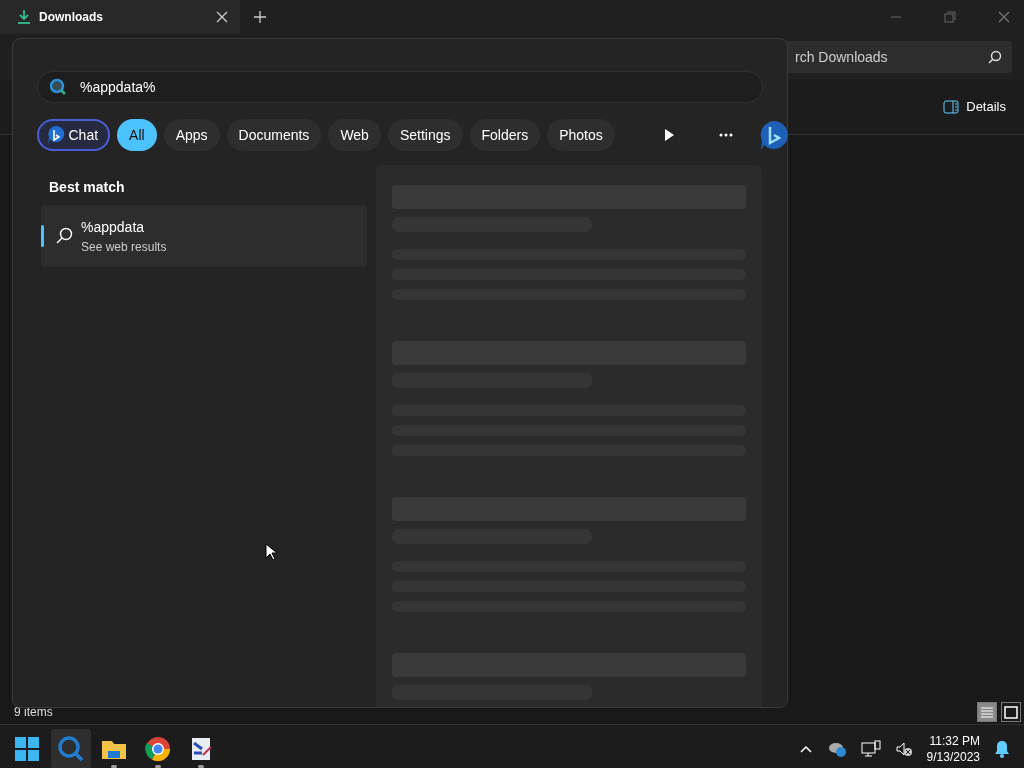  I want to click on network-icon, so click(870, 748).